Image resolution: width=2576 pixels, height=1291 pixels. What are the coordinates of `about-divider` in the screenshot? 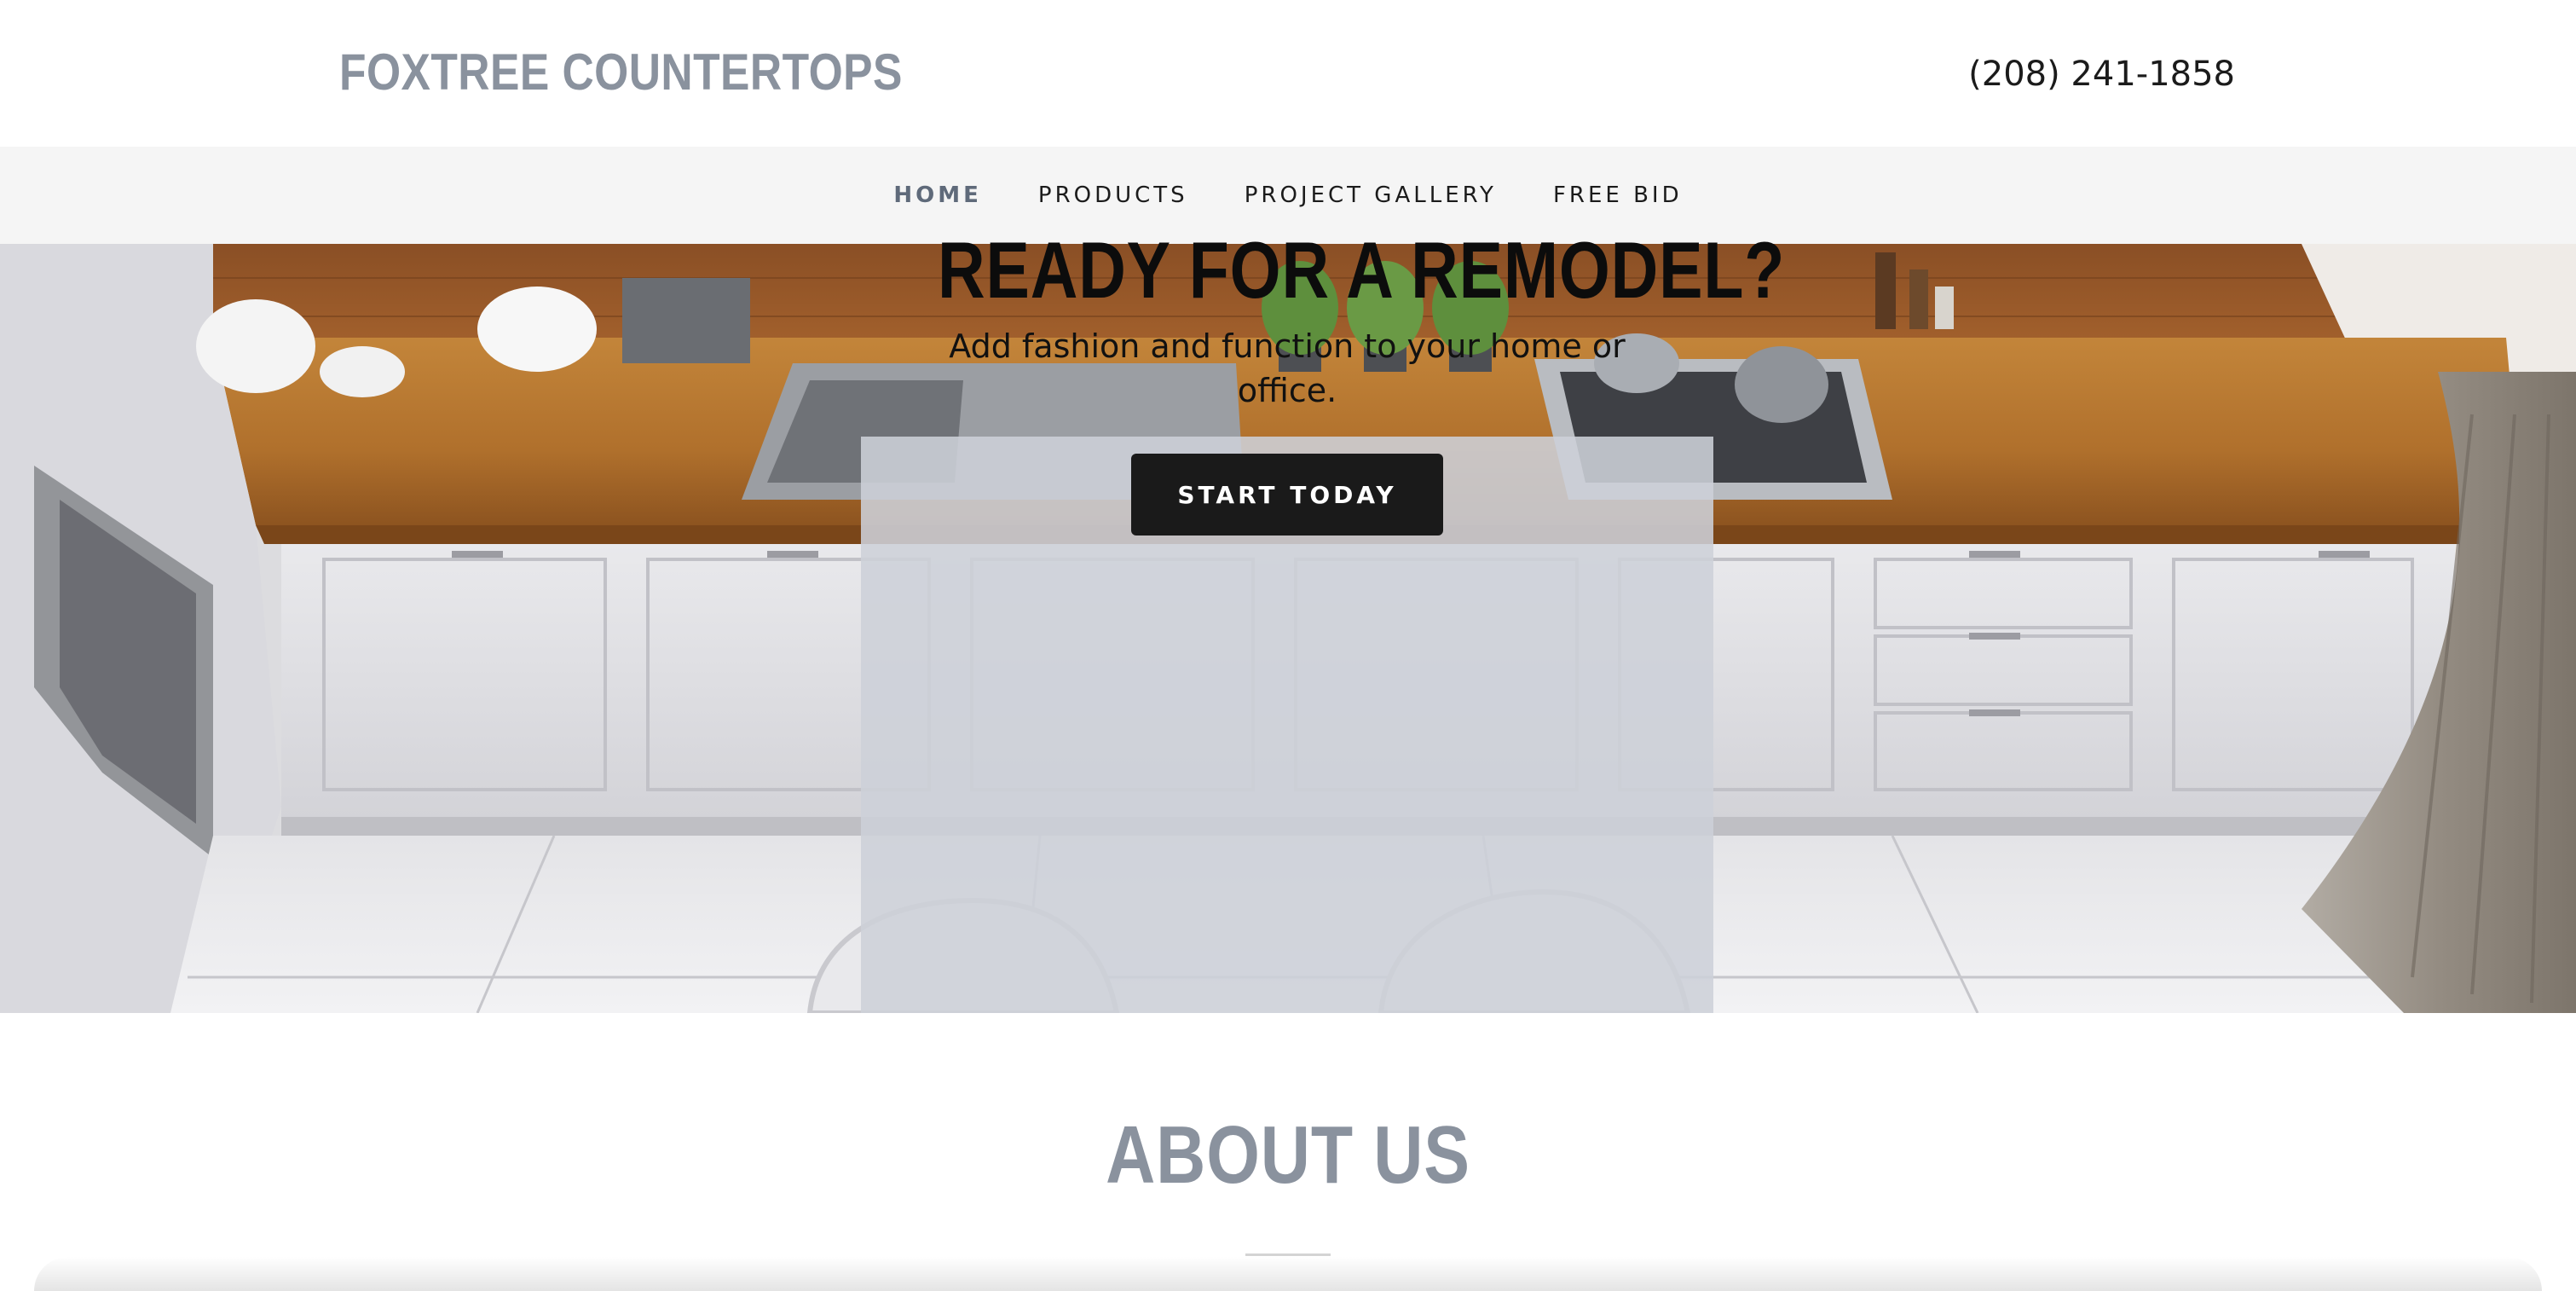 It's located at (1288, 1254).